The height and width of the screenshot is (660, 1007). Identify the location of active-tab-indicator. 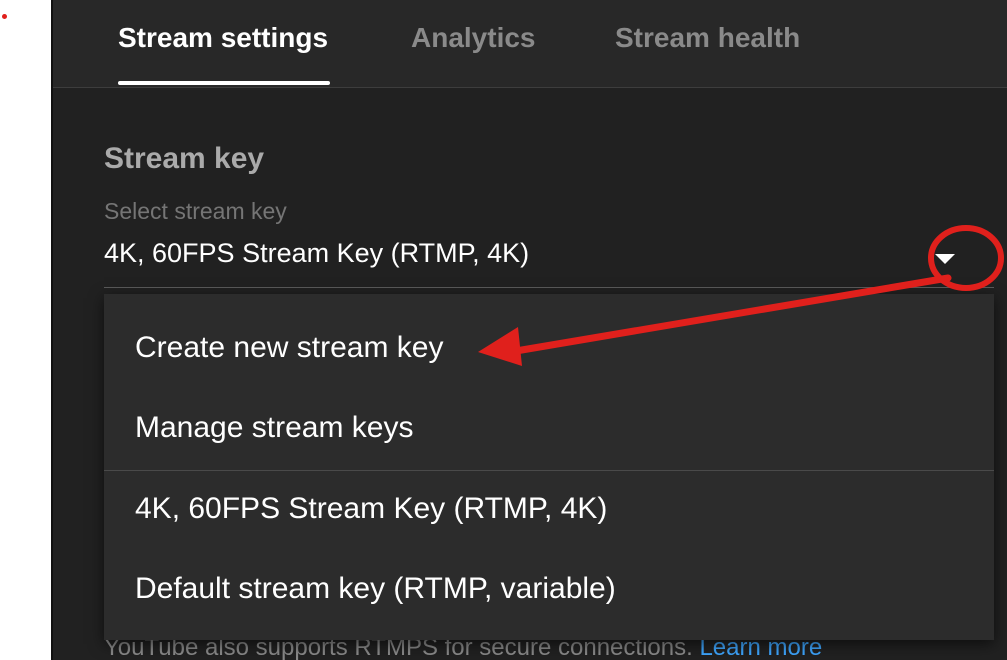
(224, 83).